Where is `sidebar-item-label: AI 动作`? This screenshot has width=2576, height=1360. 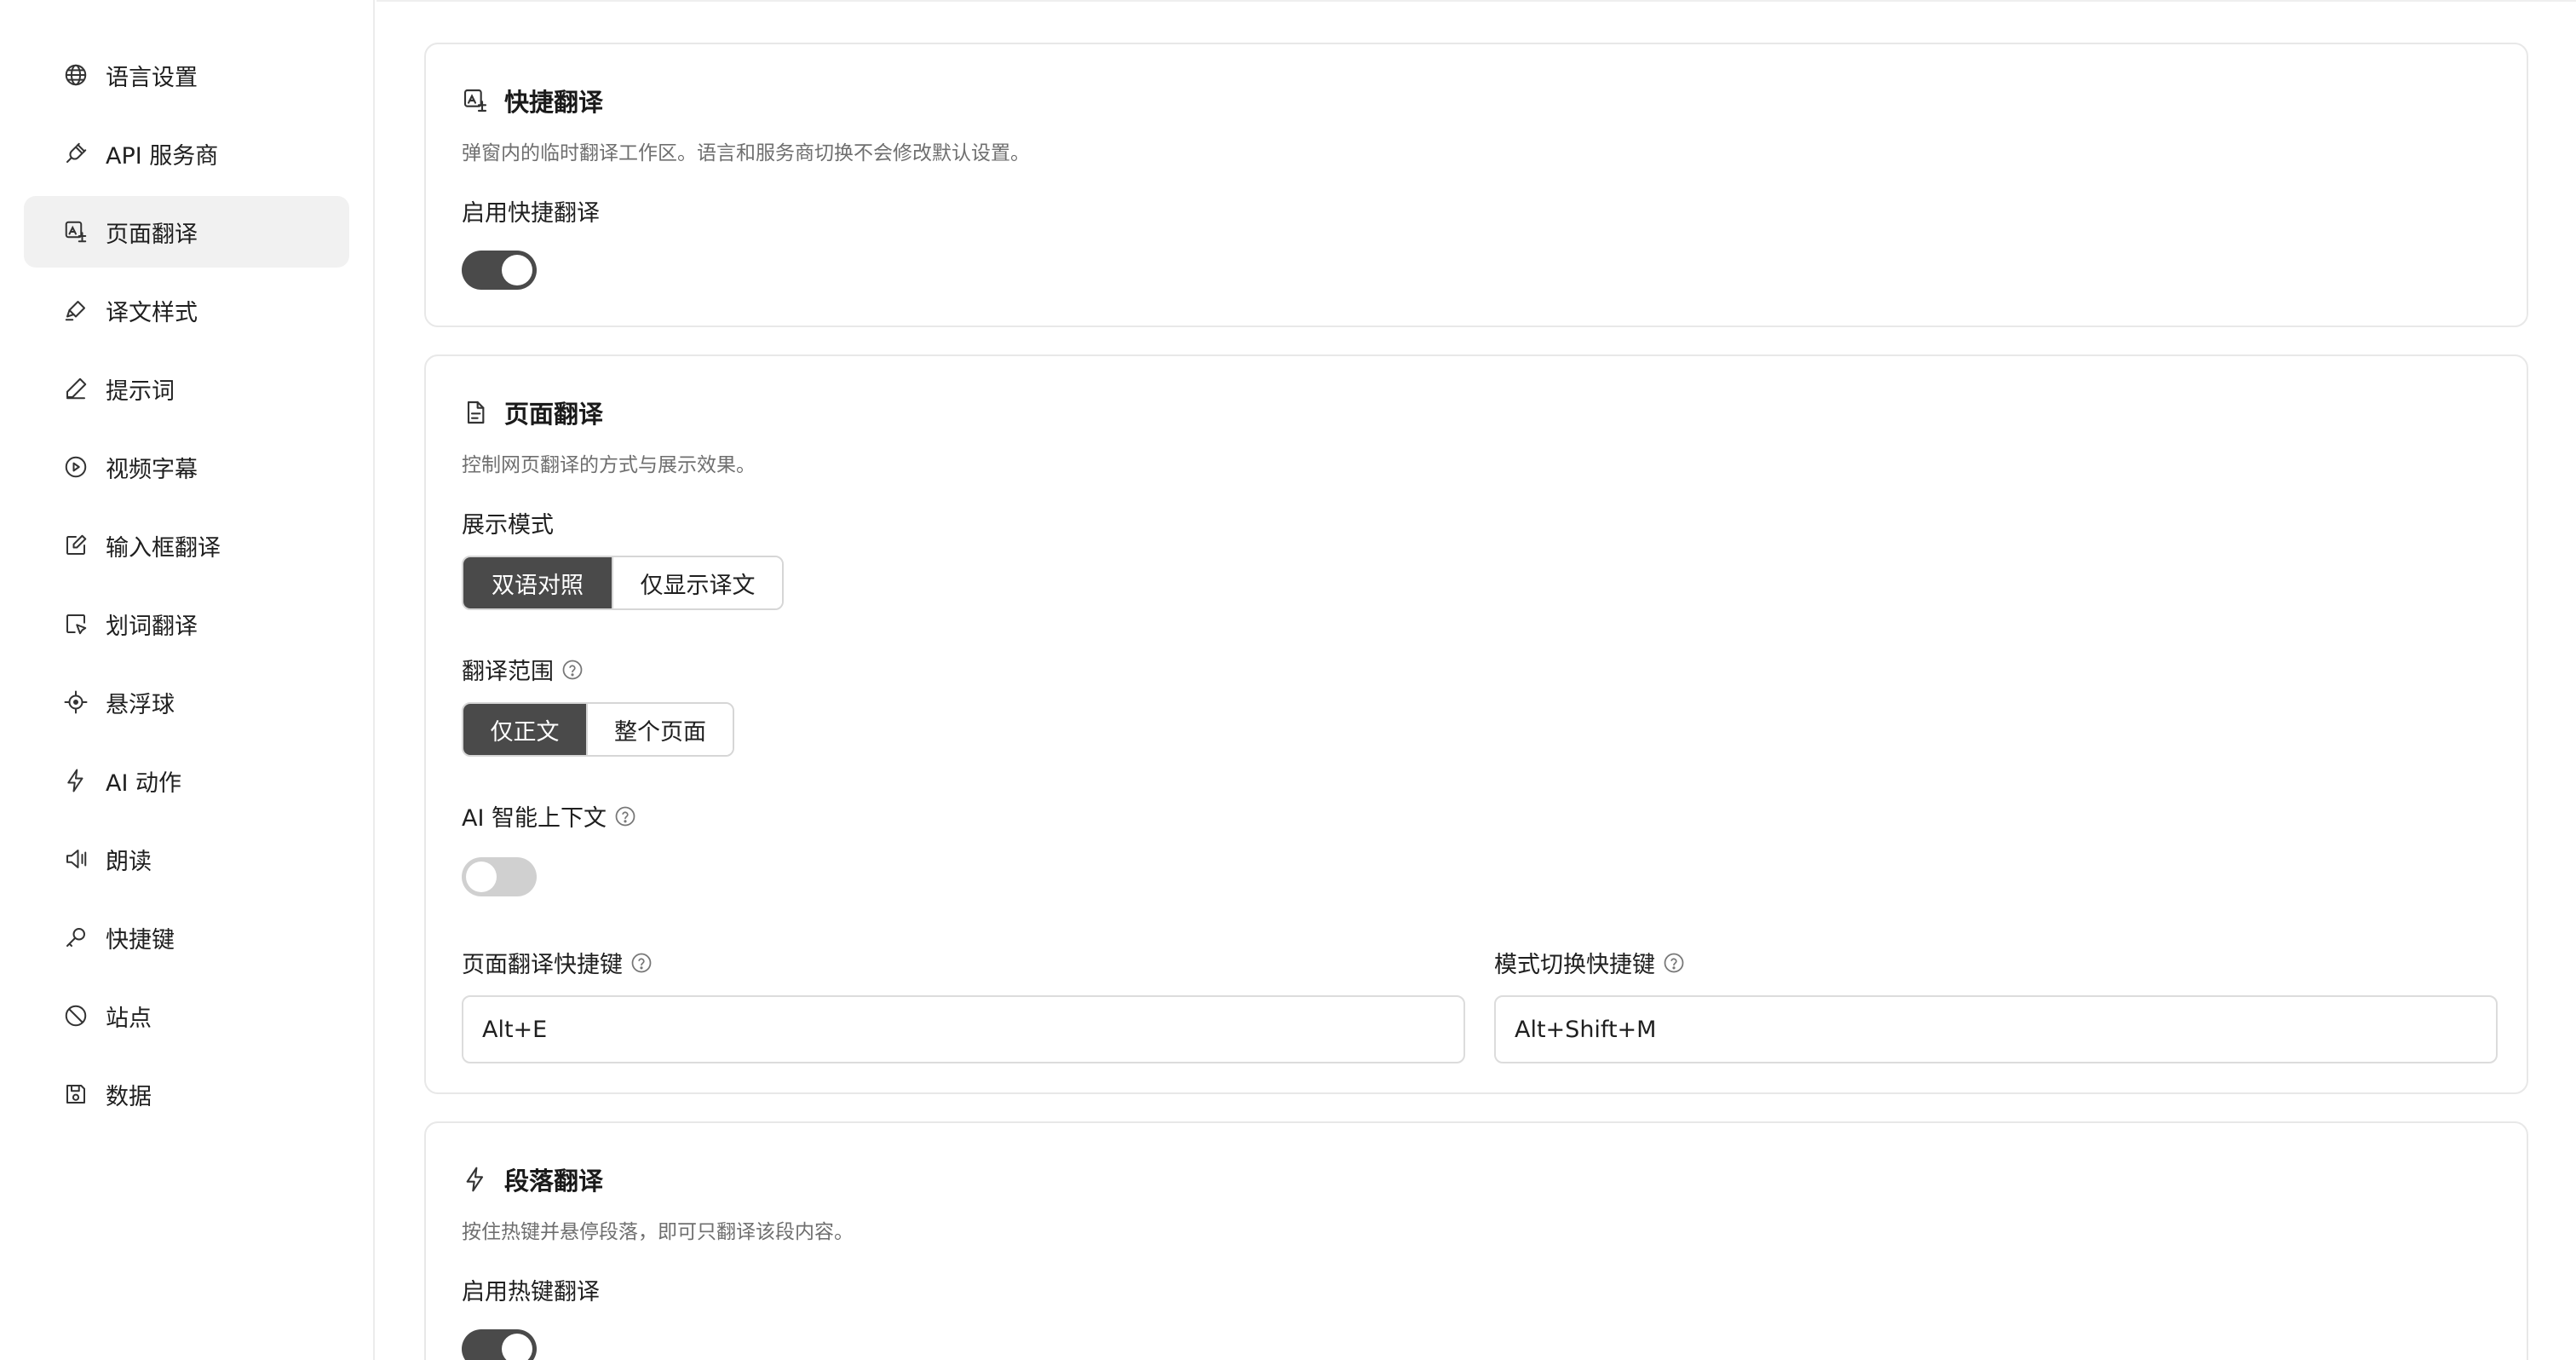
sidebar-item-label: AI 动作 is located at coordinates (144, 783).